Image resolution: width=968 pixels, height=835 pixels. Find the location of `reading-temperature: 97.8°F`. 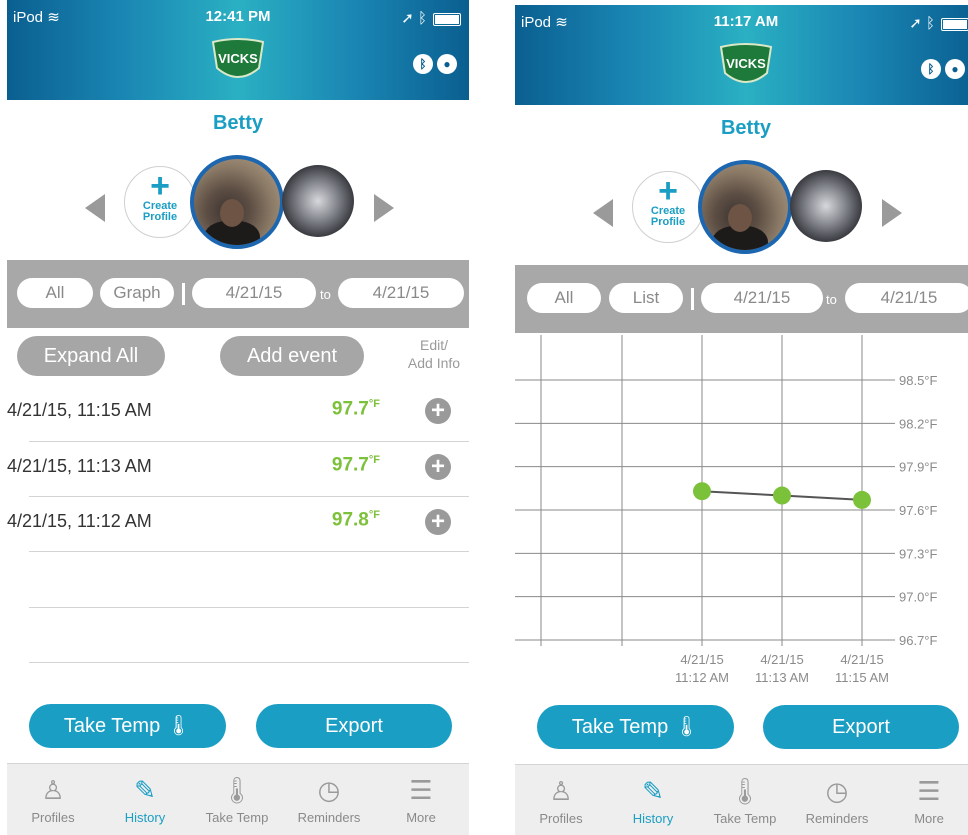

reading-temperature: 97.8°F is located at coordinates (355, 520).